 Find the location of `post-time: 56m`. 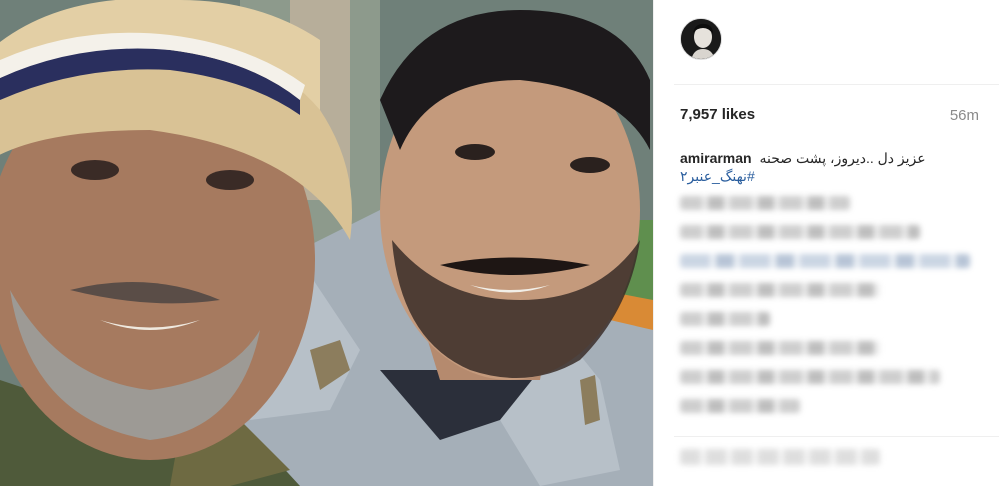

post-time: 56m is located at coordinates (964, 115).